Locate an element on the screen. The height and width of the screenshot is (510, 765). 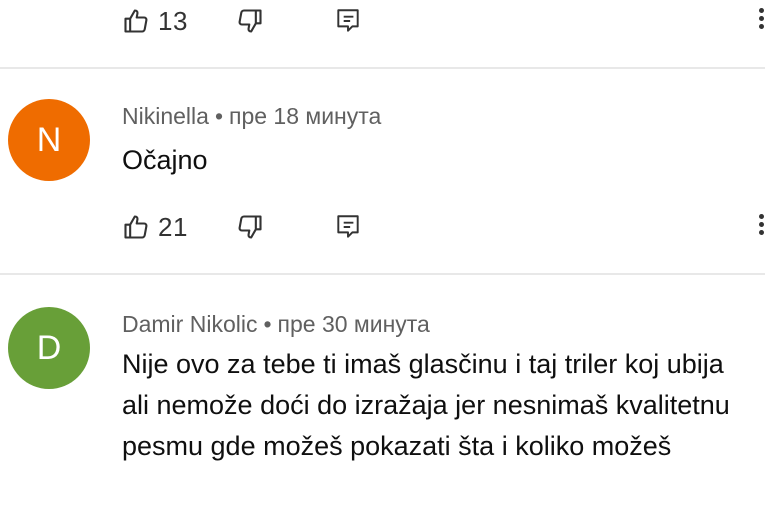
avatar: D is located at coordinates (49, 348).